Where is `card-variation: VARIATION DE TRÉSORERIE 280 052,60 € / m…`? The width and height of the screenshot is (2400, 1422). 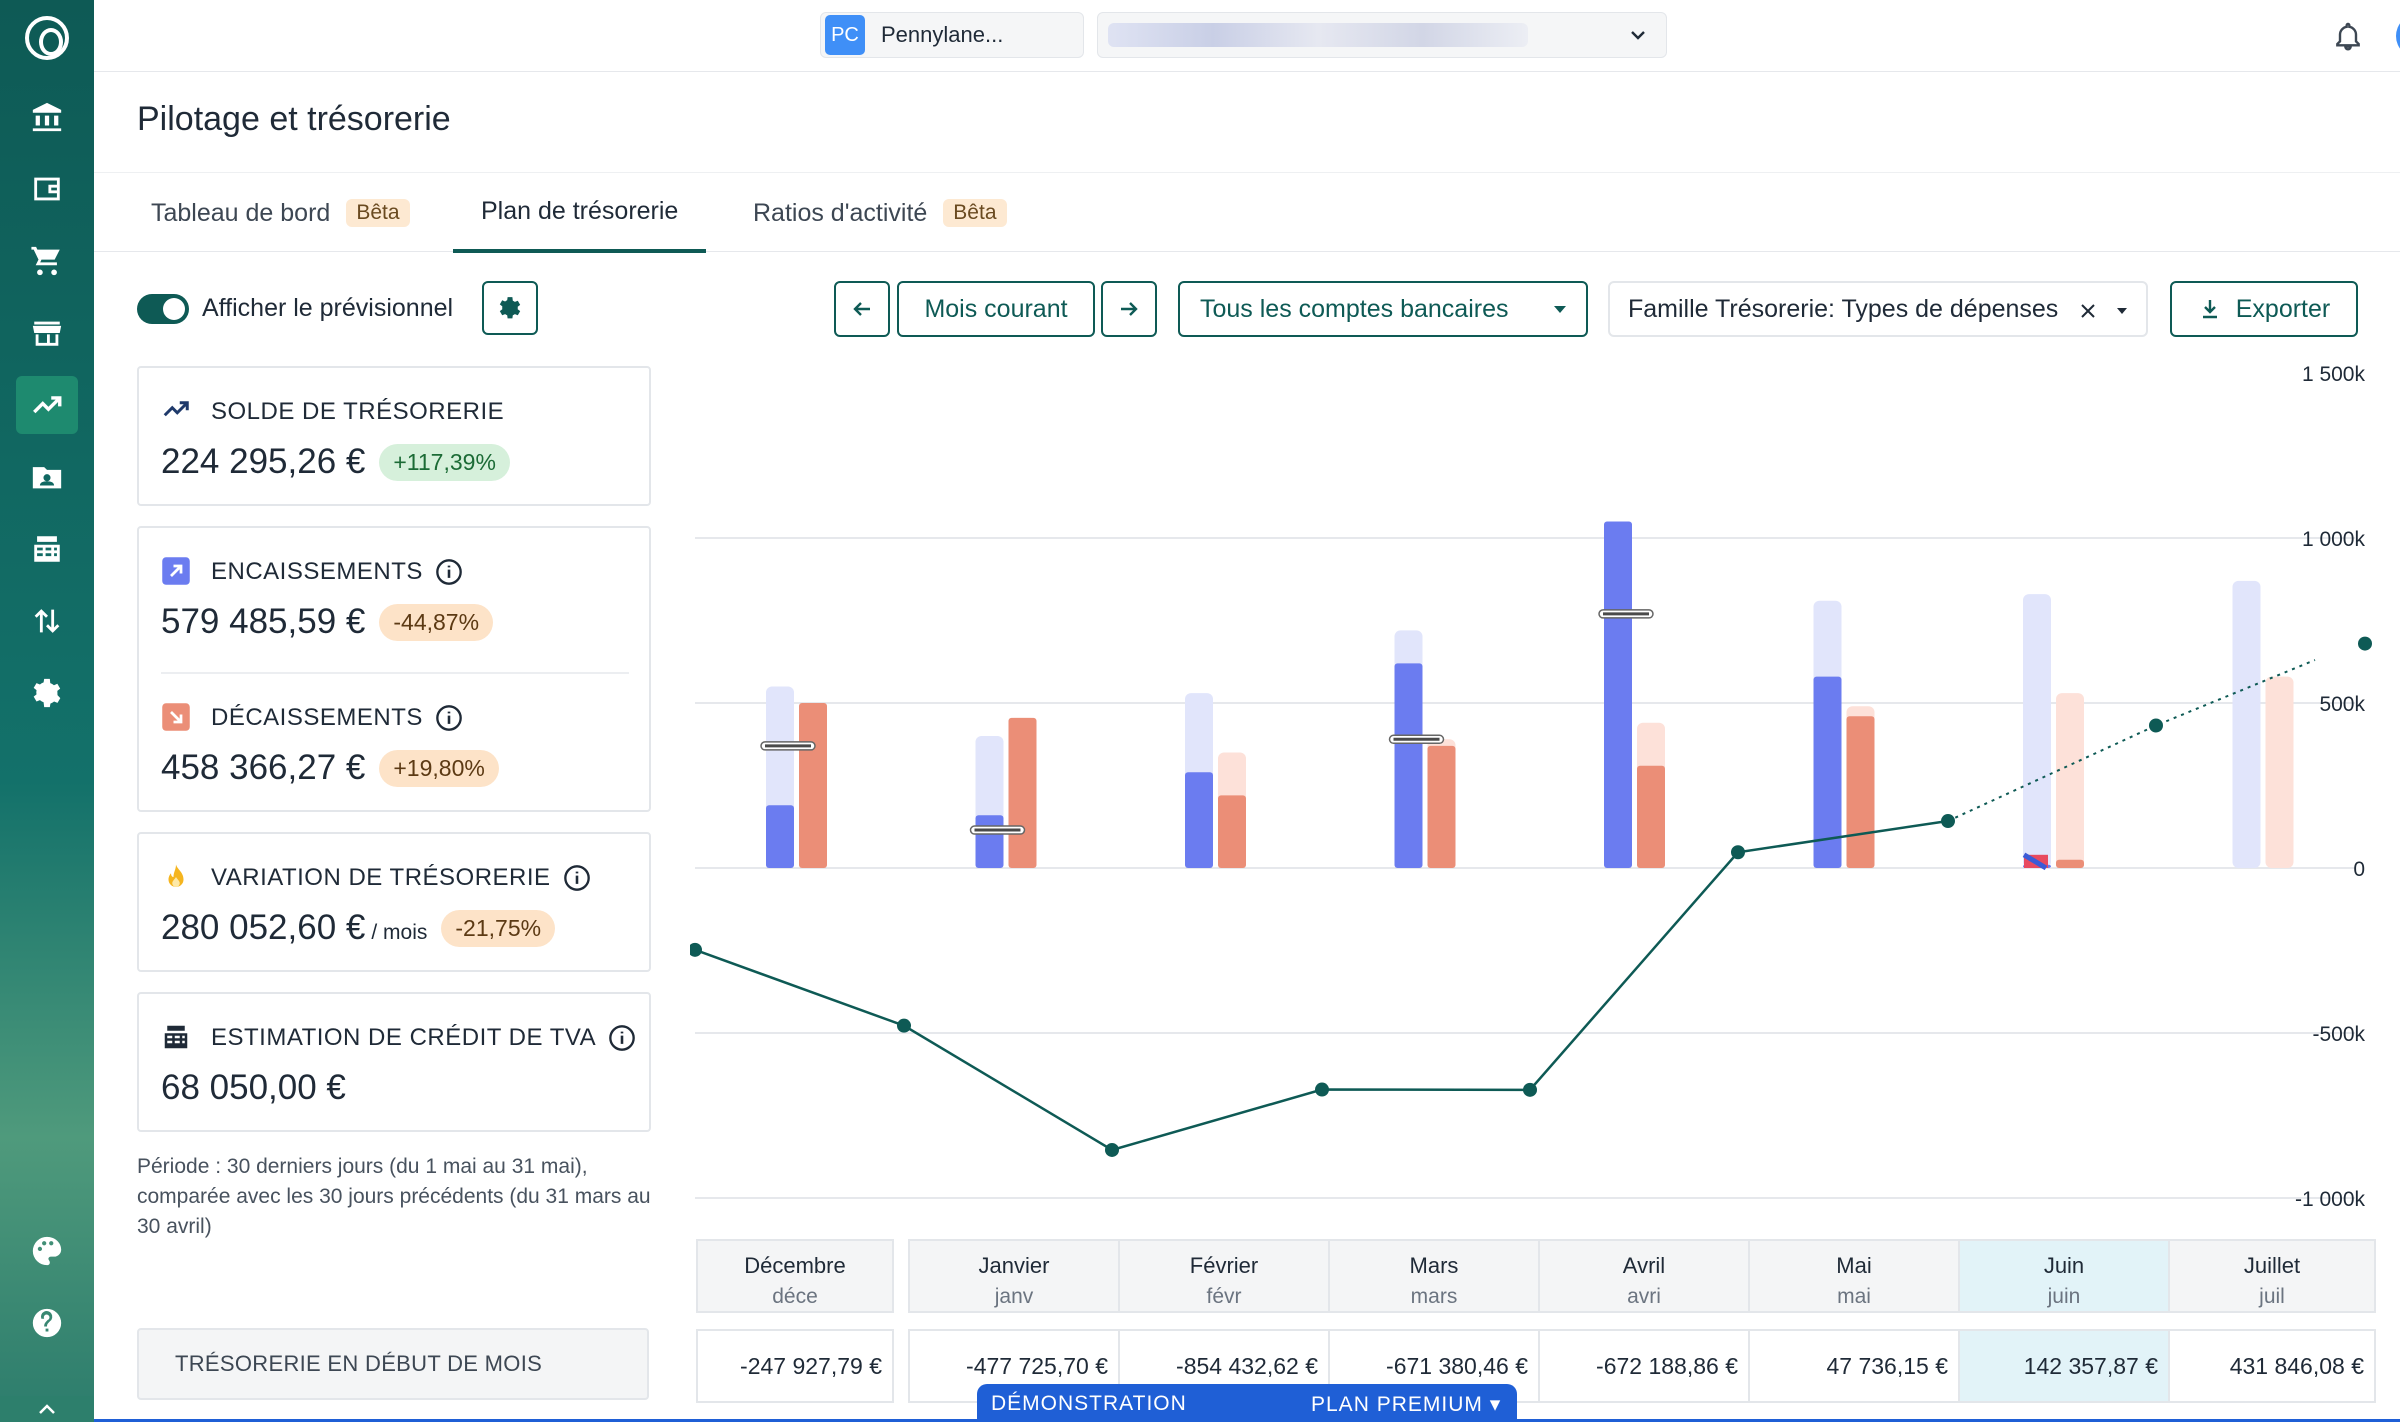 card-variation: VARIATION DE TRÉSORERIE 280 052,60 € / m… is located at coordinates (394, 902).